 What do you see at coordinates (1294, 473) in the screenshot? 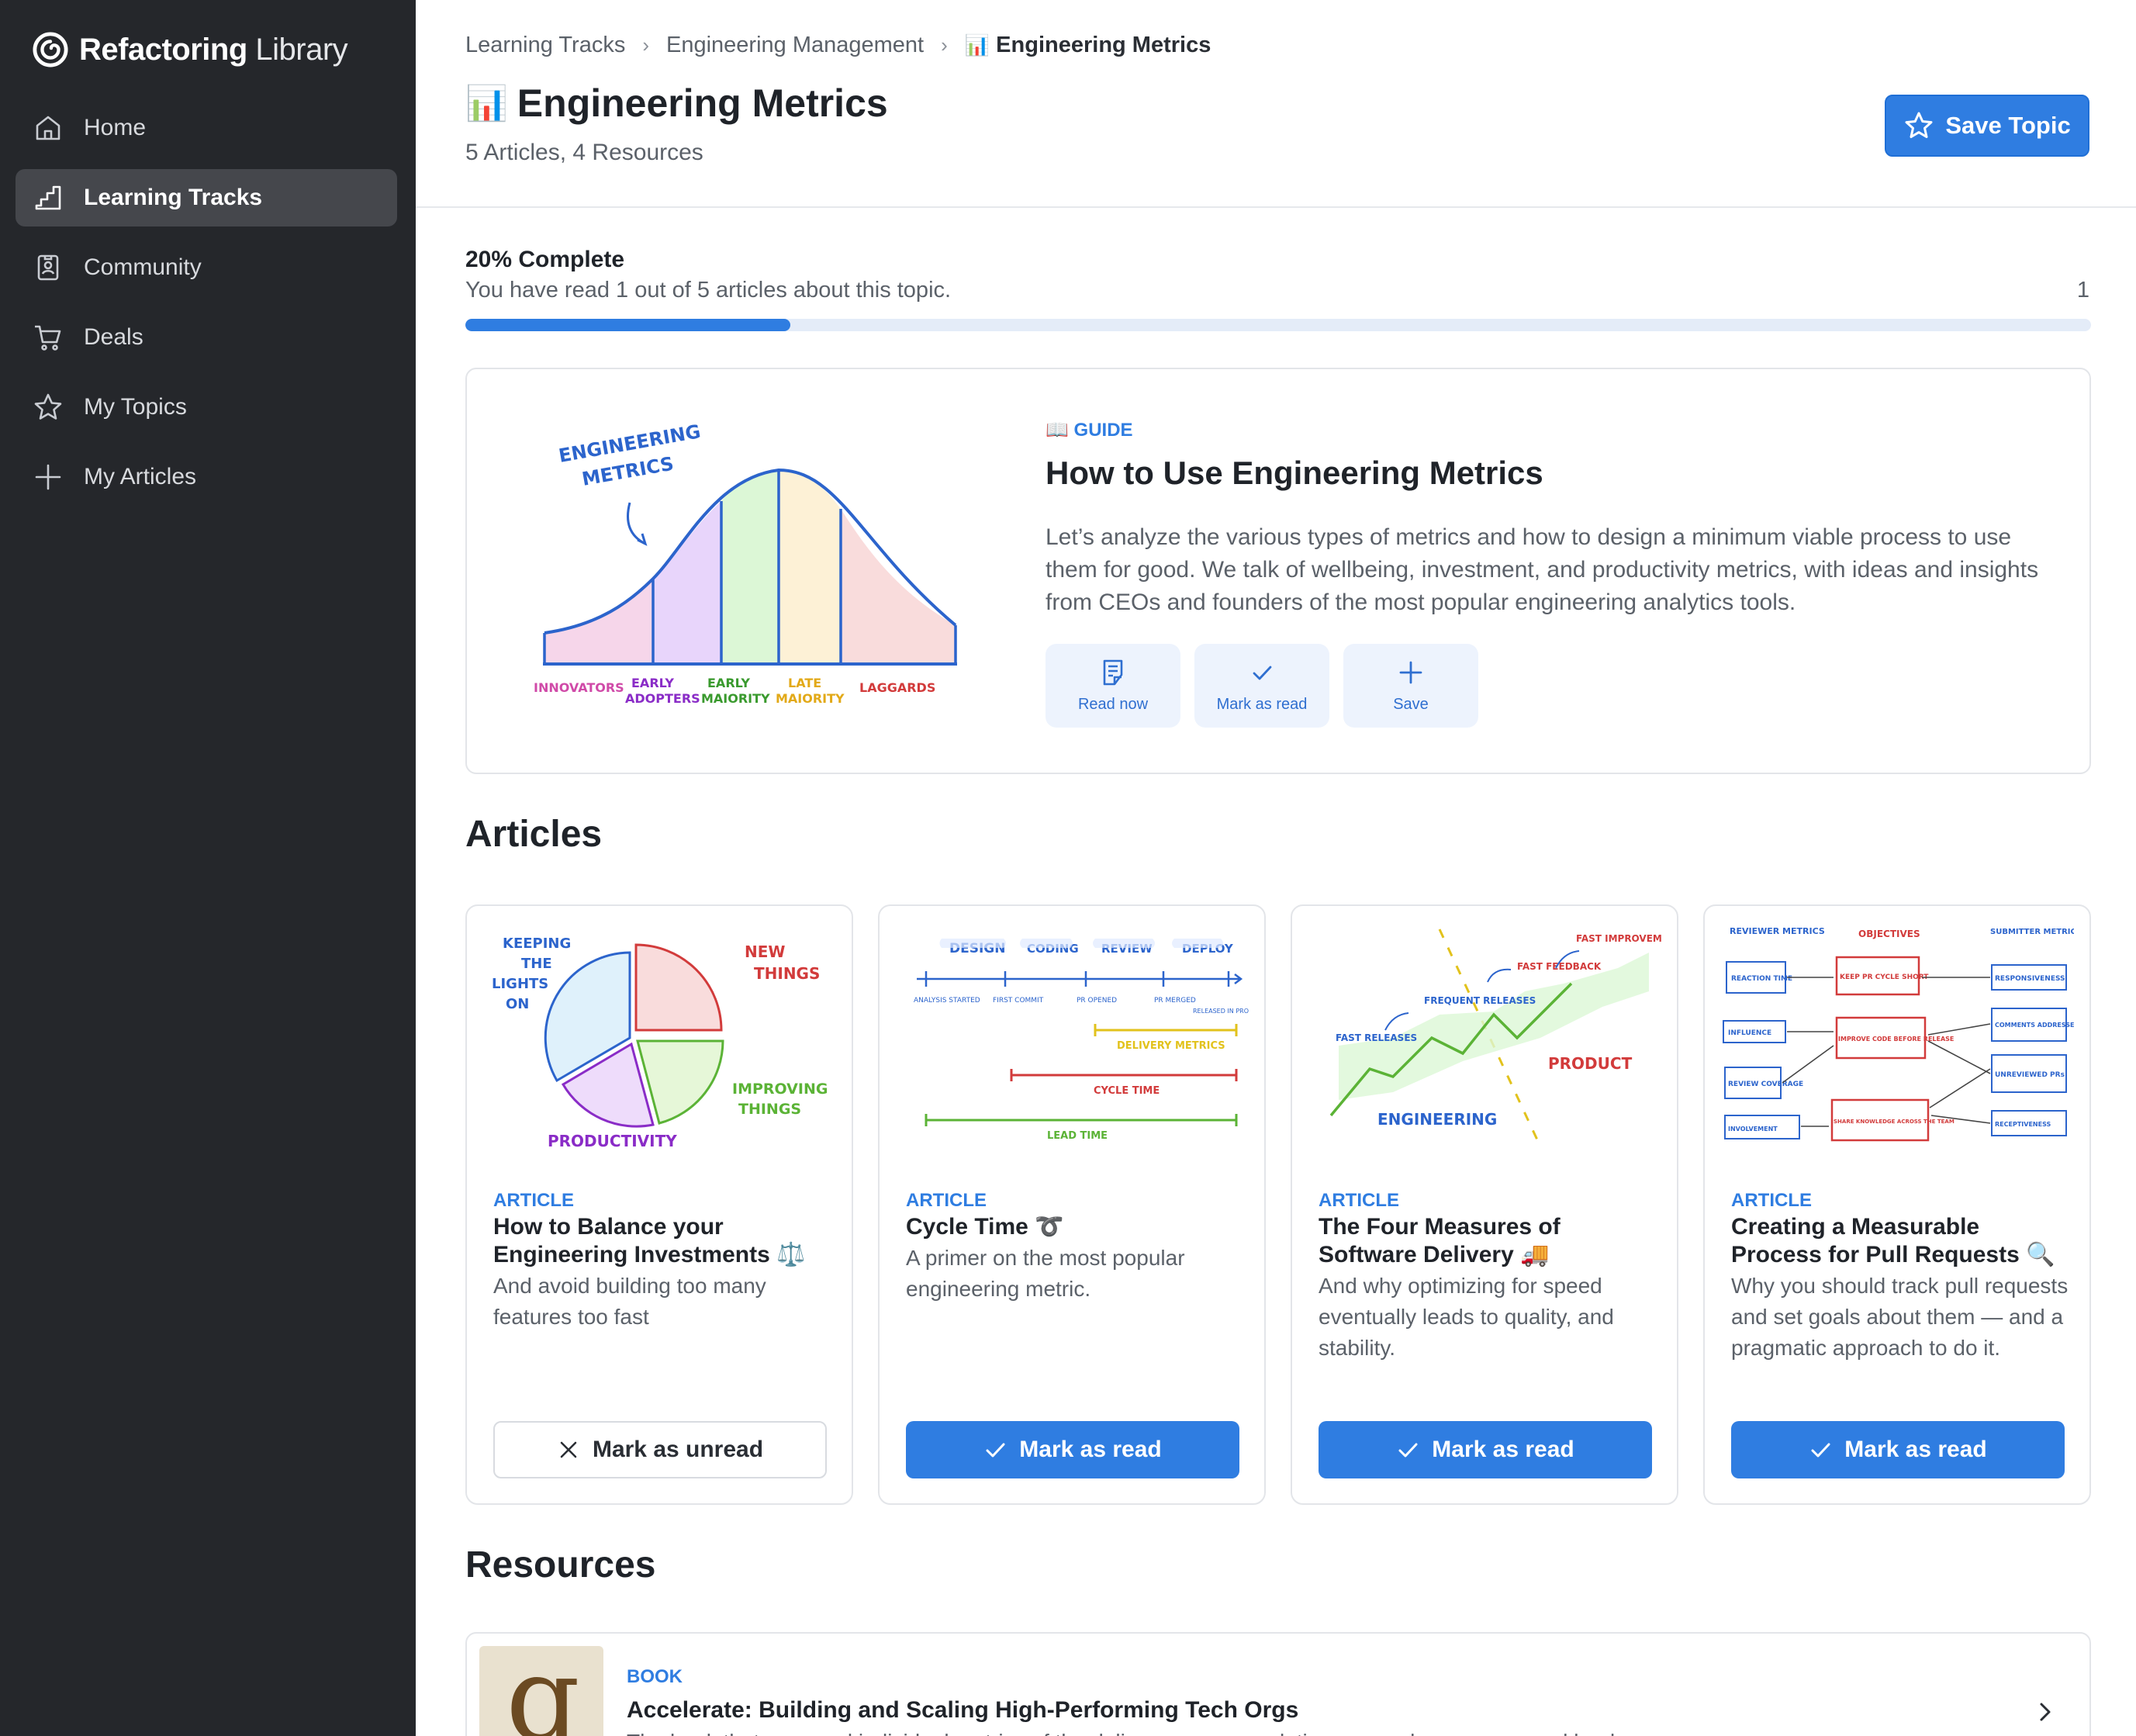
I see `guide-title: How to Use Engineering Metrics` at bounding box center [1294, 473].